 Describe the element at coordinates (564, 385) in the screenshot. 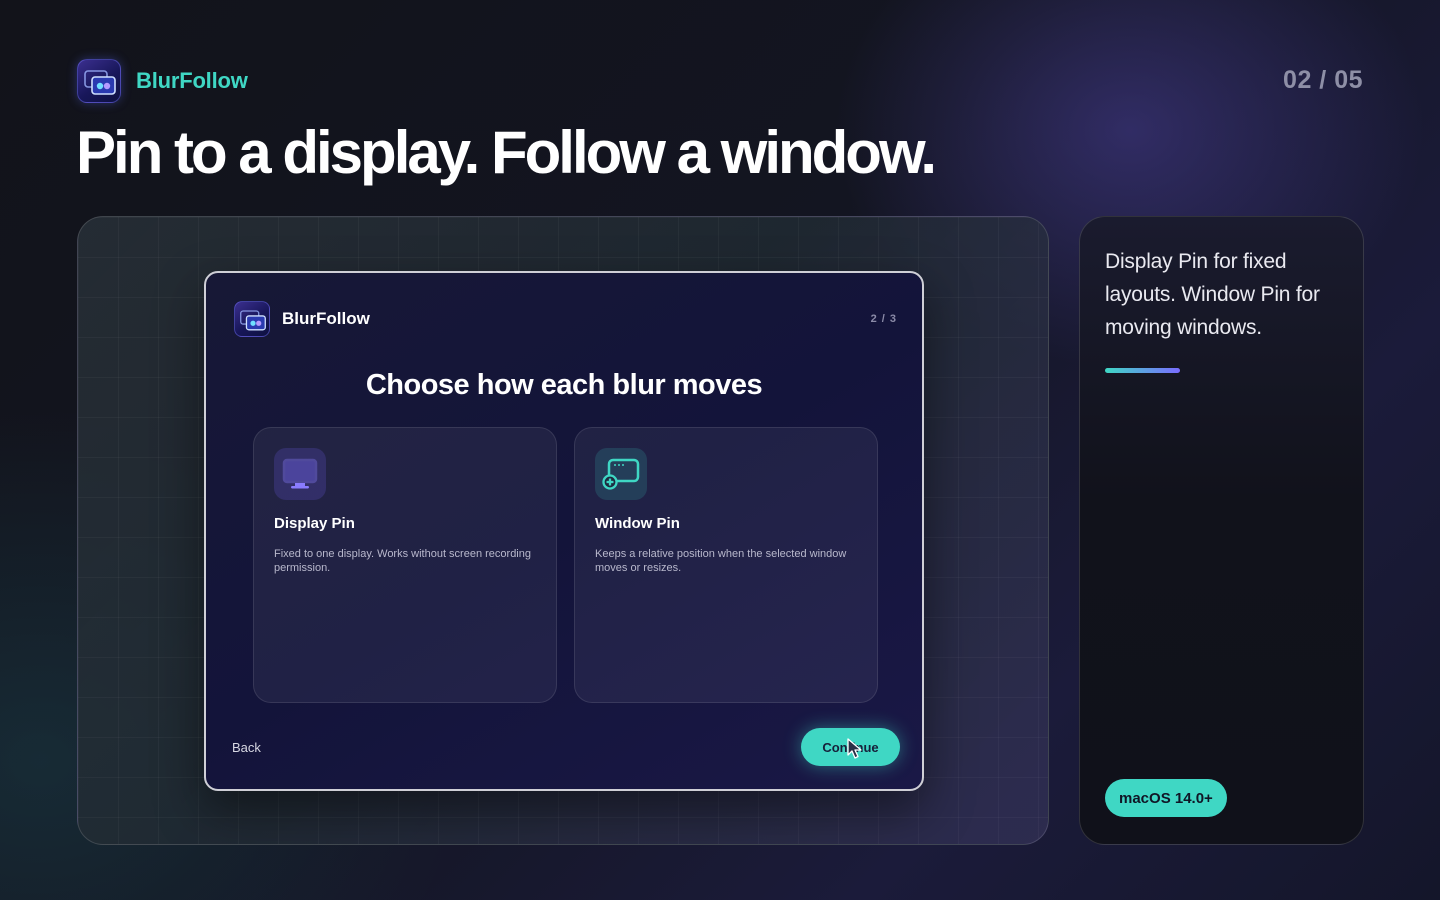

I see `onboarding-title: Choose how each blur moves` at that location.